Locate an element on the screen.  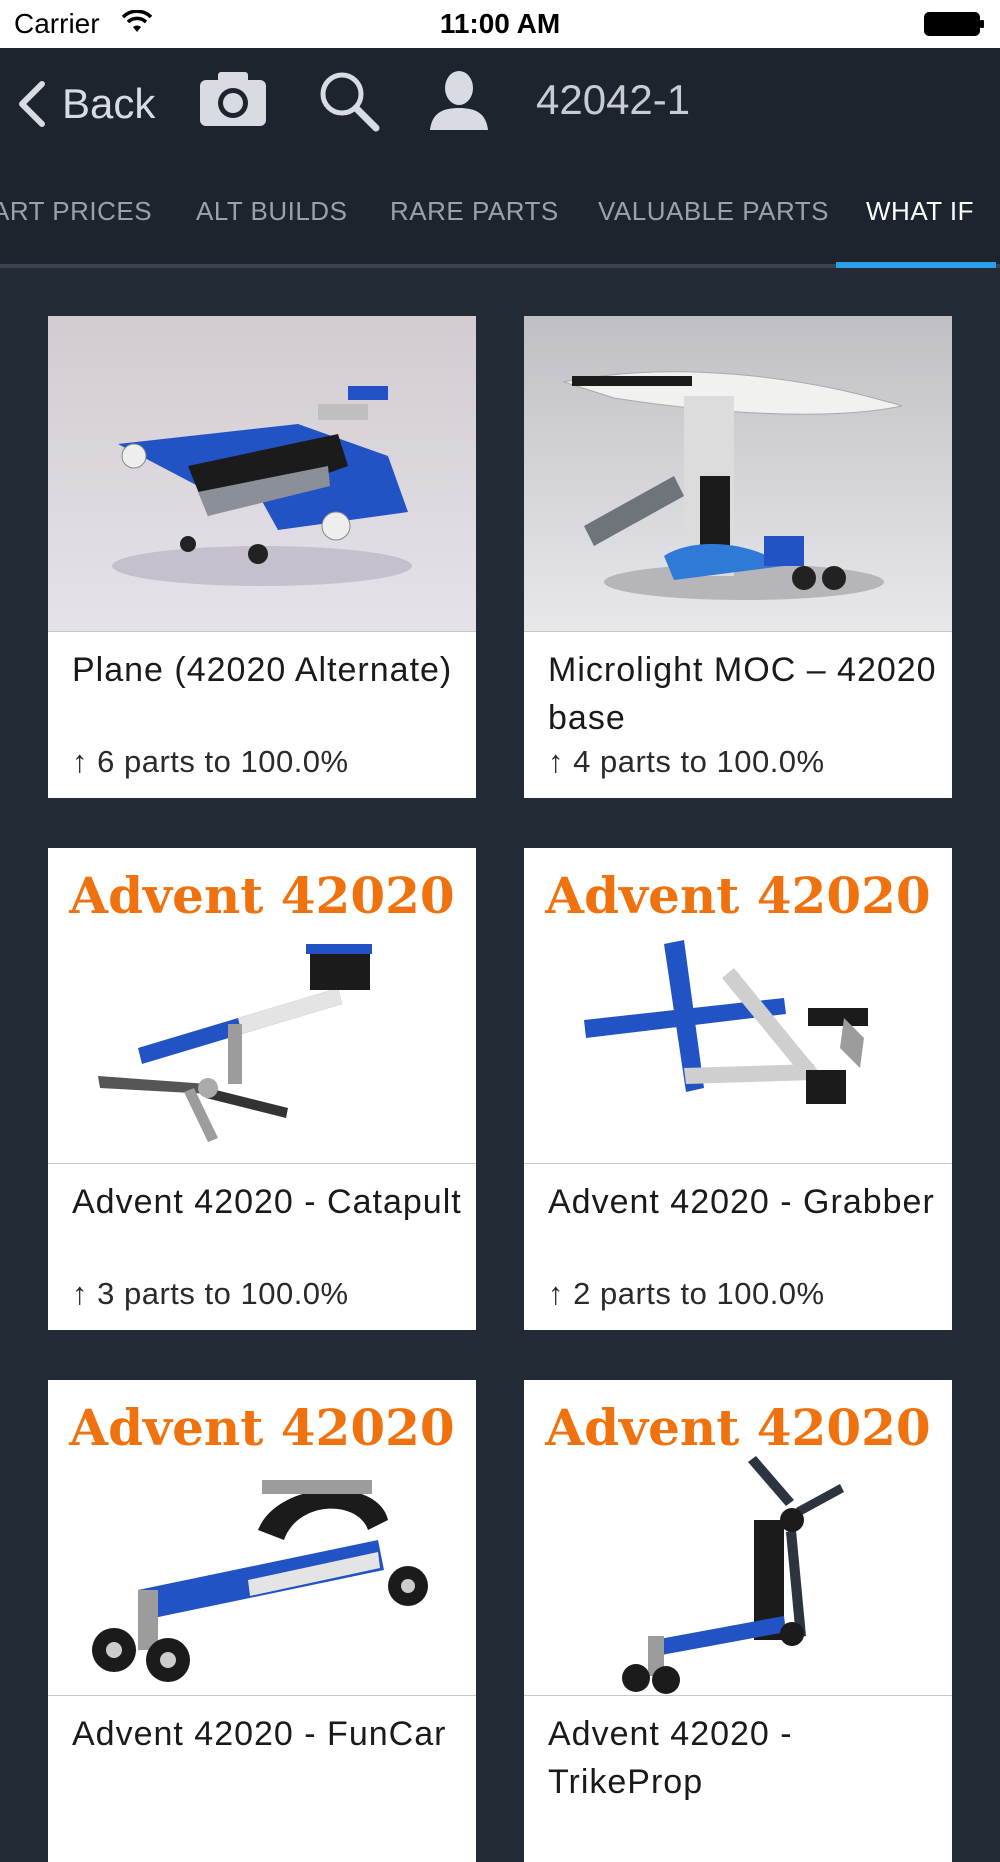
tab-rare-parts: RARE PARTS is located at coordinates (474, 211).